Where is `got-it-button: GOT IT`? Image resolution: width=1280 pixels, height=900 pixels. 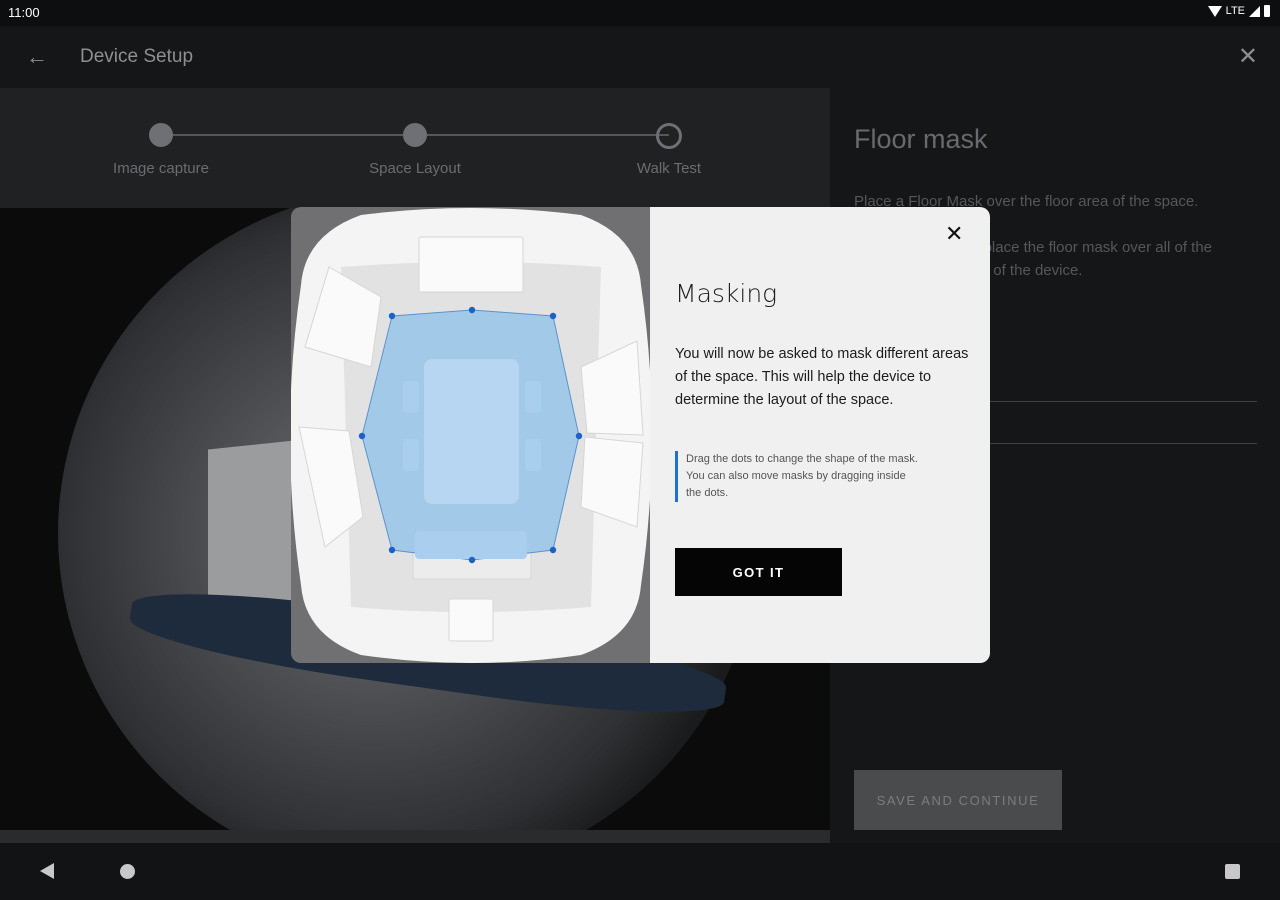 got-it-button: GOT IT is located at coordinates (758, 572).